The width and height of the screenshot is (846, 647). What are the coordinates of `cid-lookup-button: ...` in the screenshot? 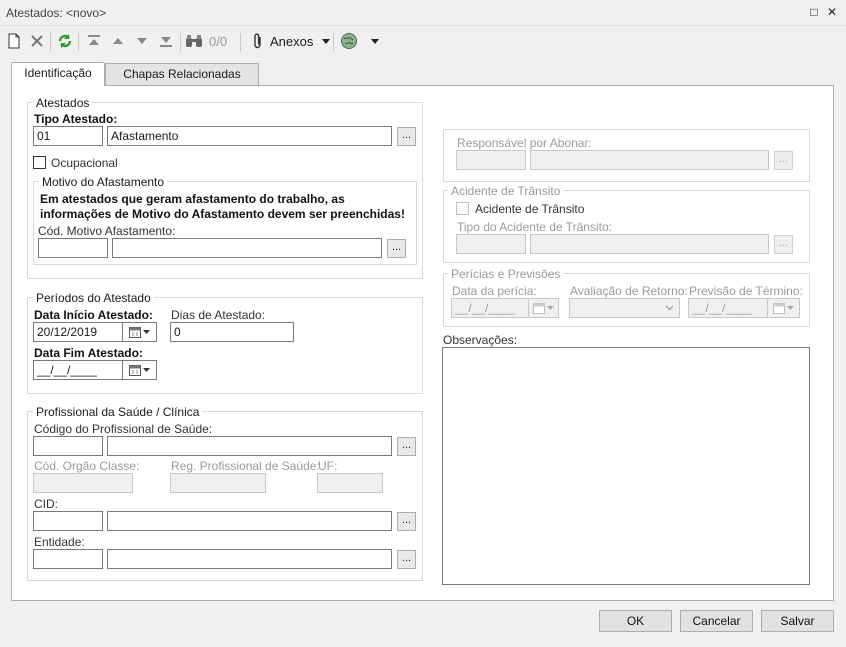 It's located at (406, 521).